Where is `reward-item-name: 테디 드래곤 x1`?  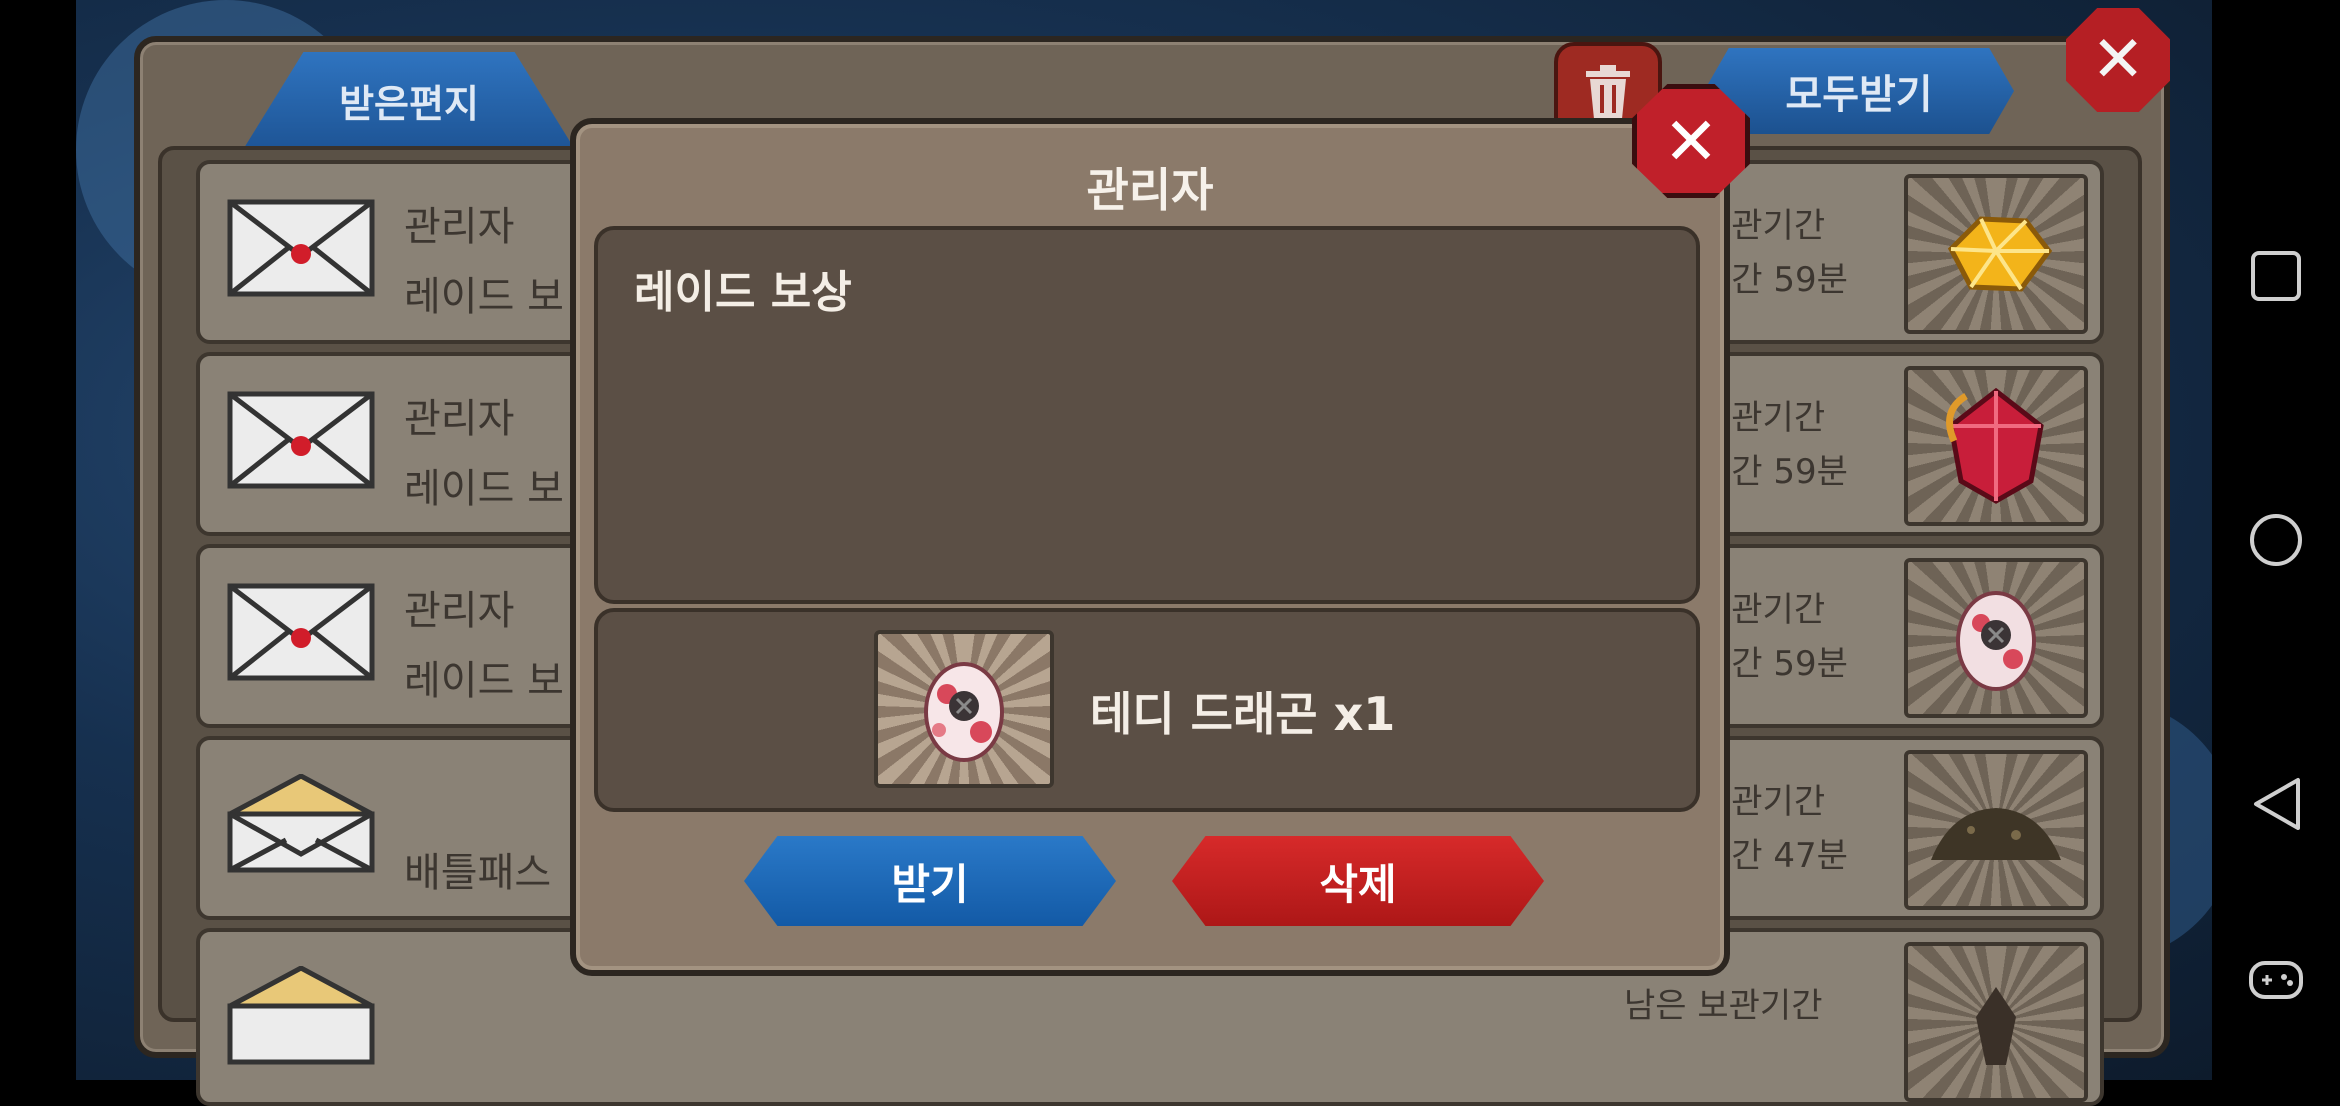 reward-item-name: 테디 드래곤 x1 is located at coordinates (1243, 714).